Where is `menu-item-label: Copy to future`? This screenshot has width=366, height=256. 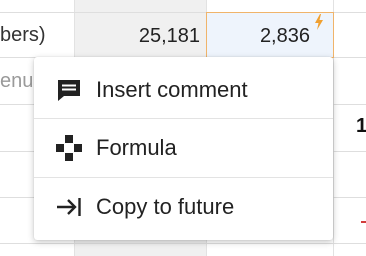
menu-item-label: Copy to future is located at coordinates (165, 206).